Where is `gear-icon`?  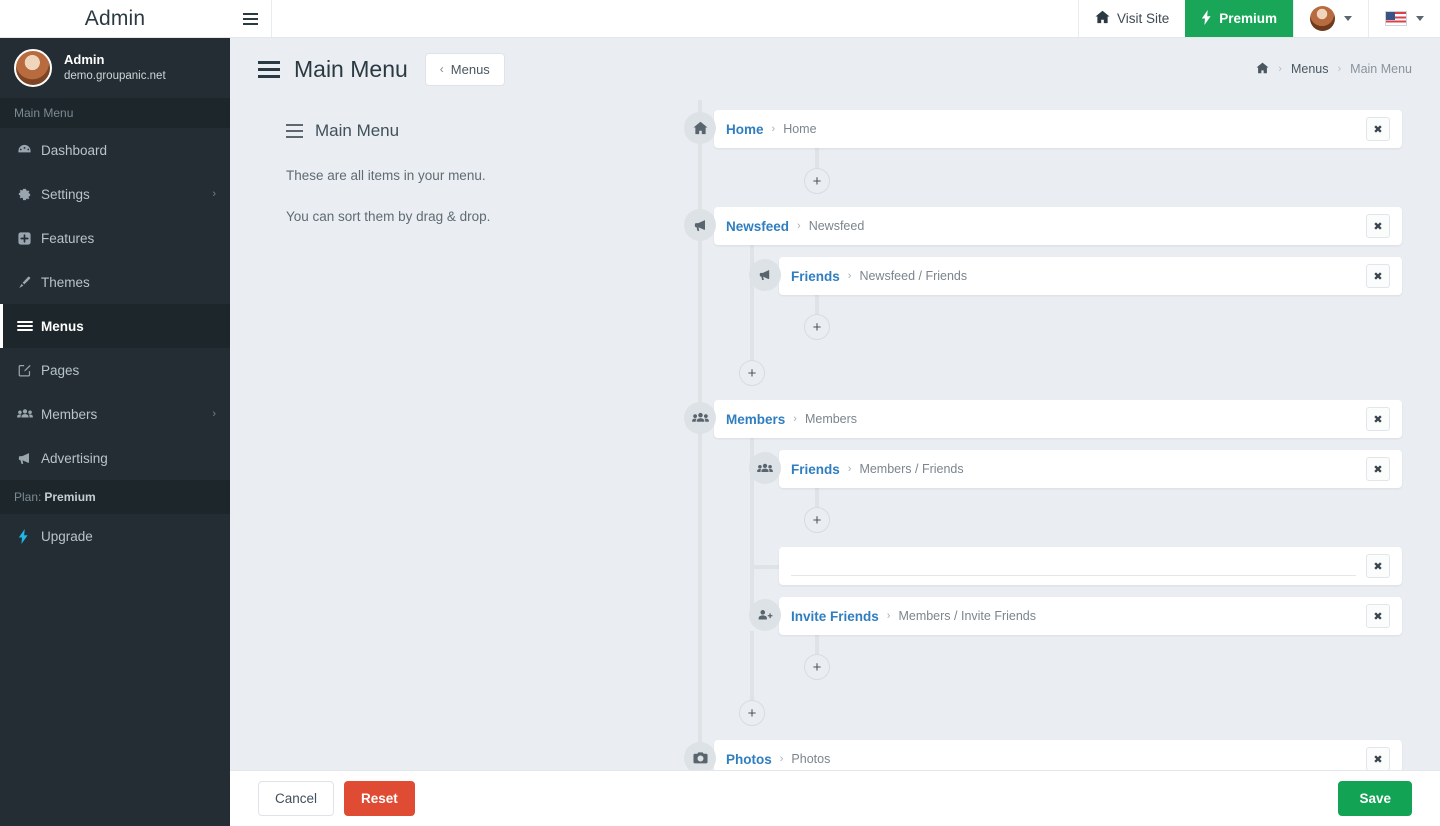 gear-icon is located at coordinates (29, 194).